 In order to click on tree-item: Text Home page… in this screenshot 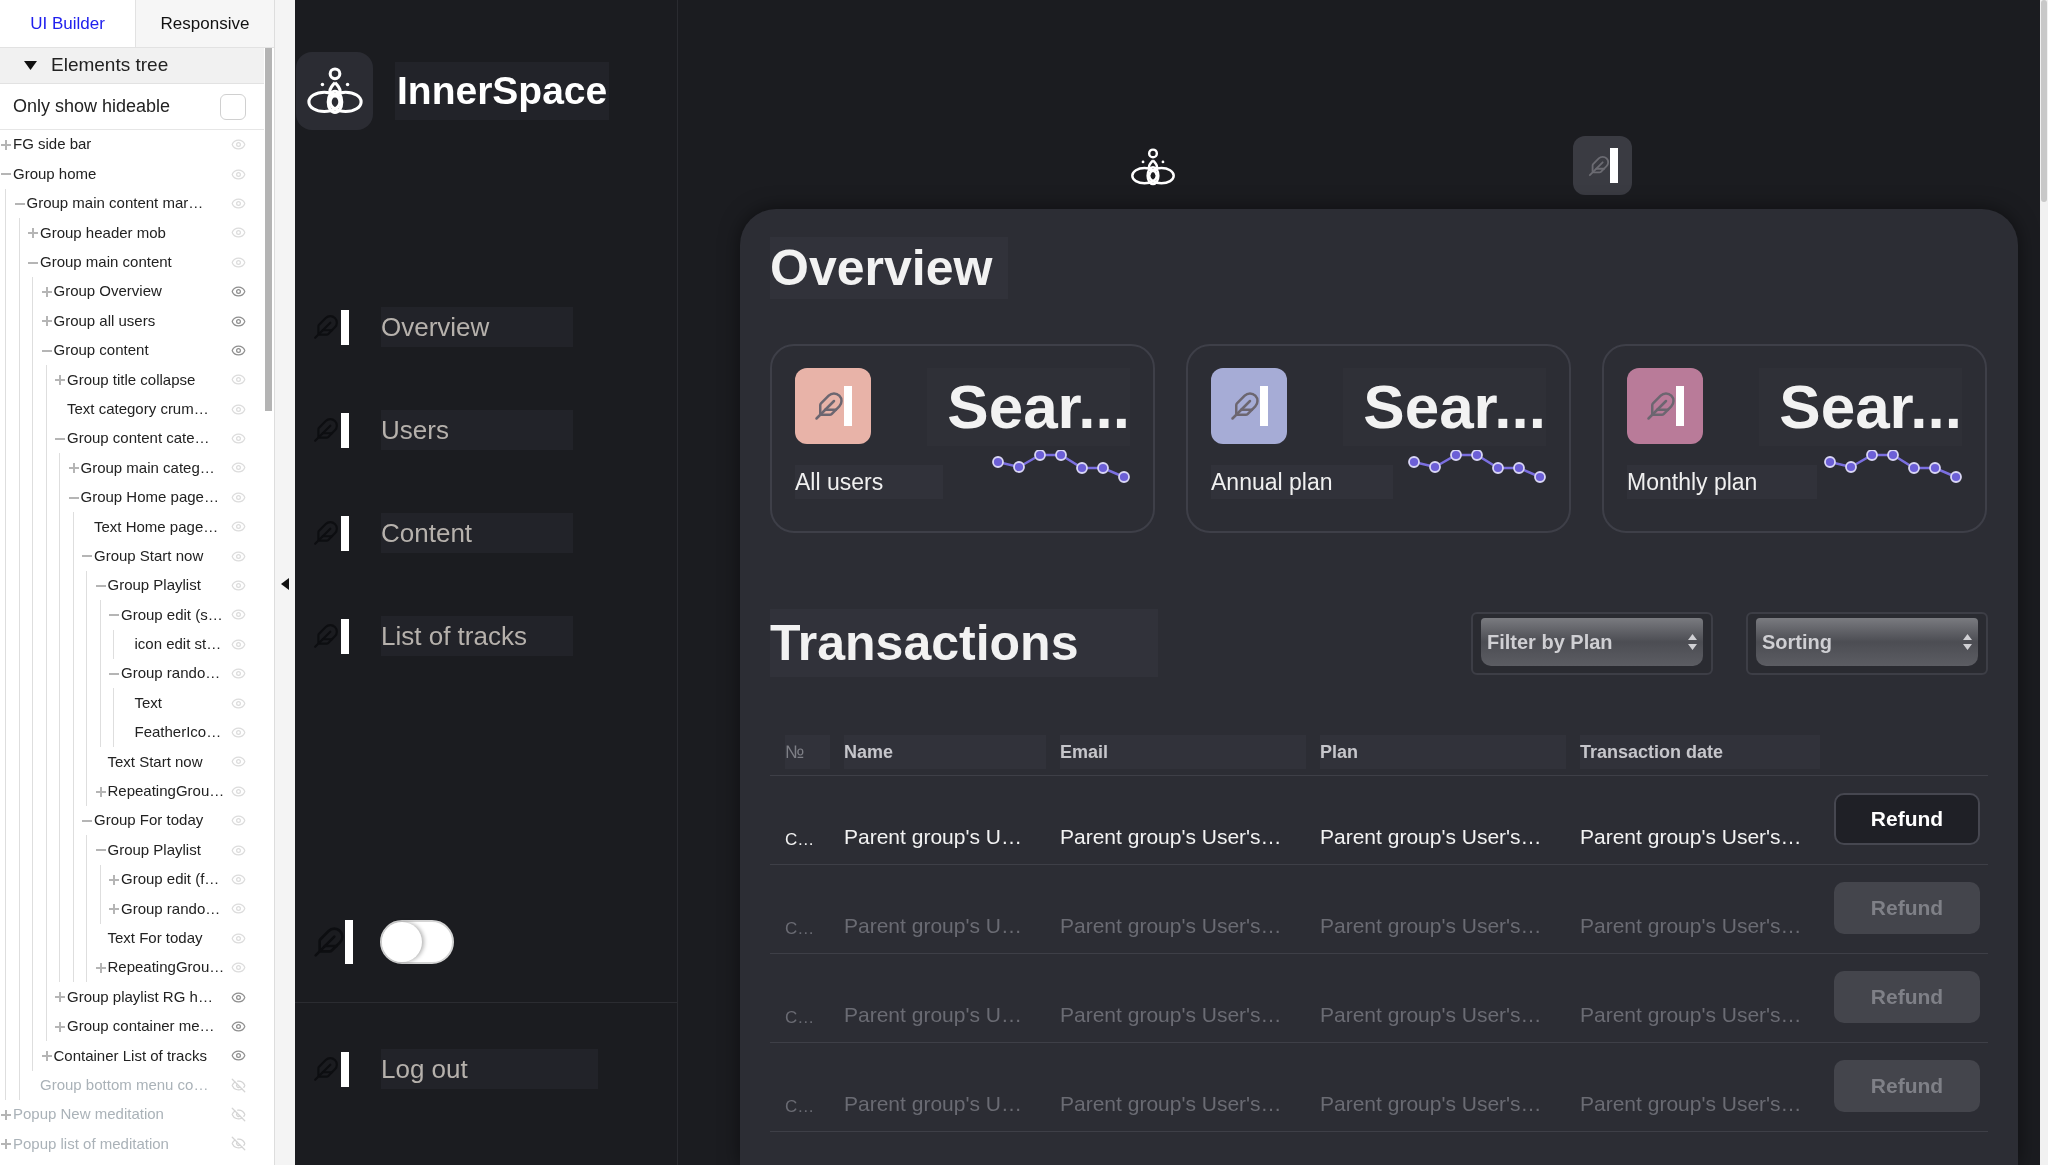, I will do `click(156, 526)`.